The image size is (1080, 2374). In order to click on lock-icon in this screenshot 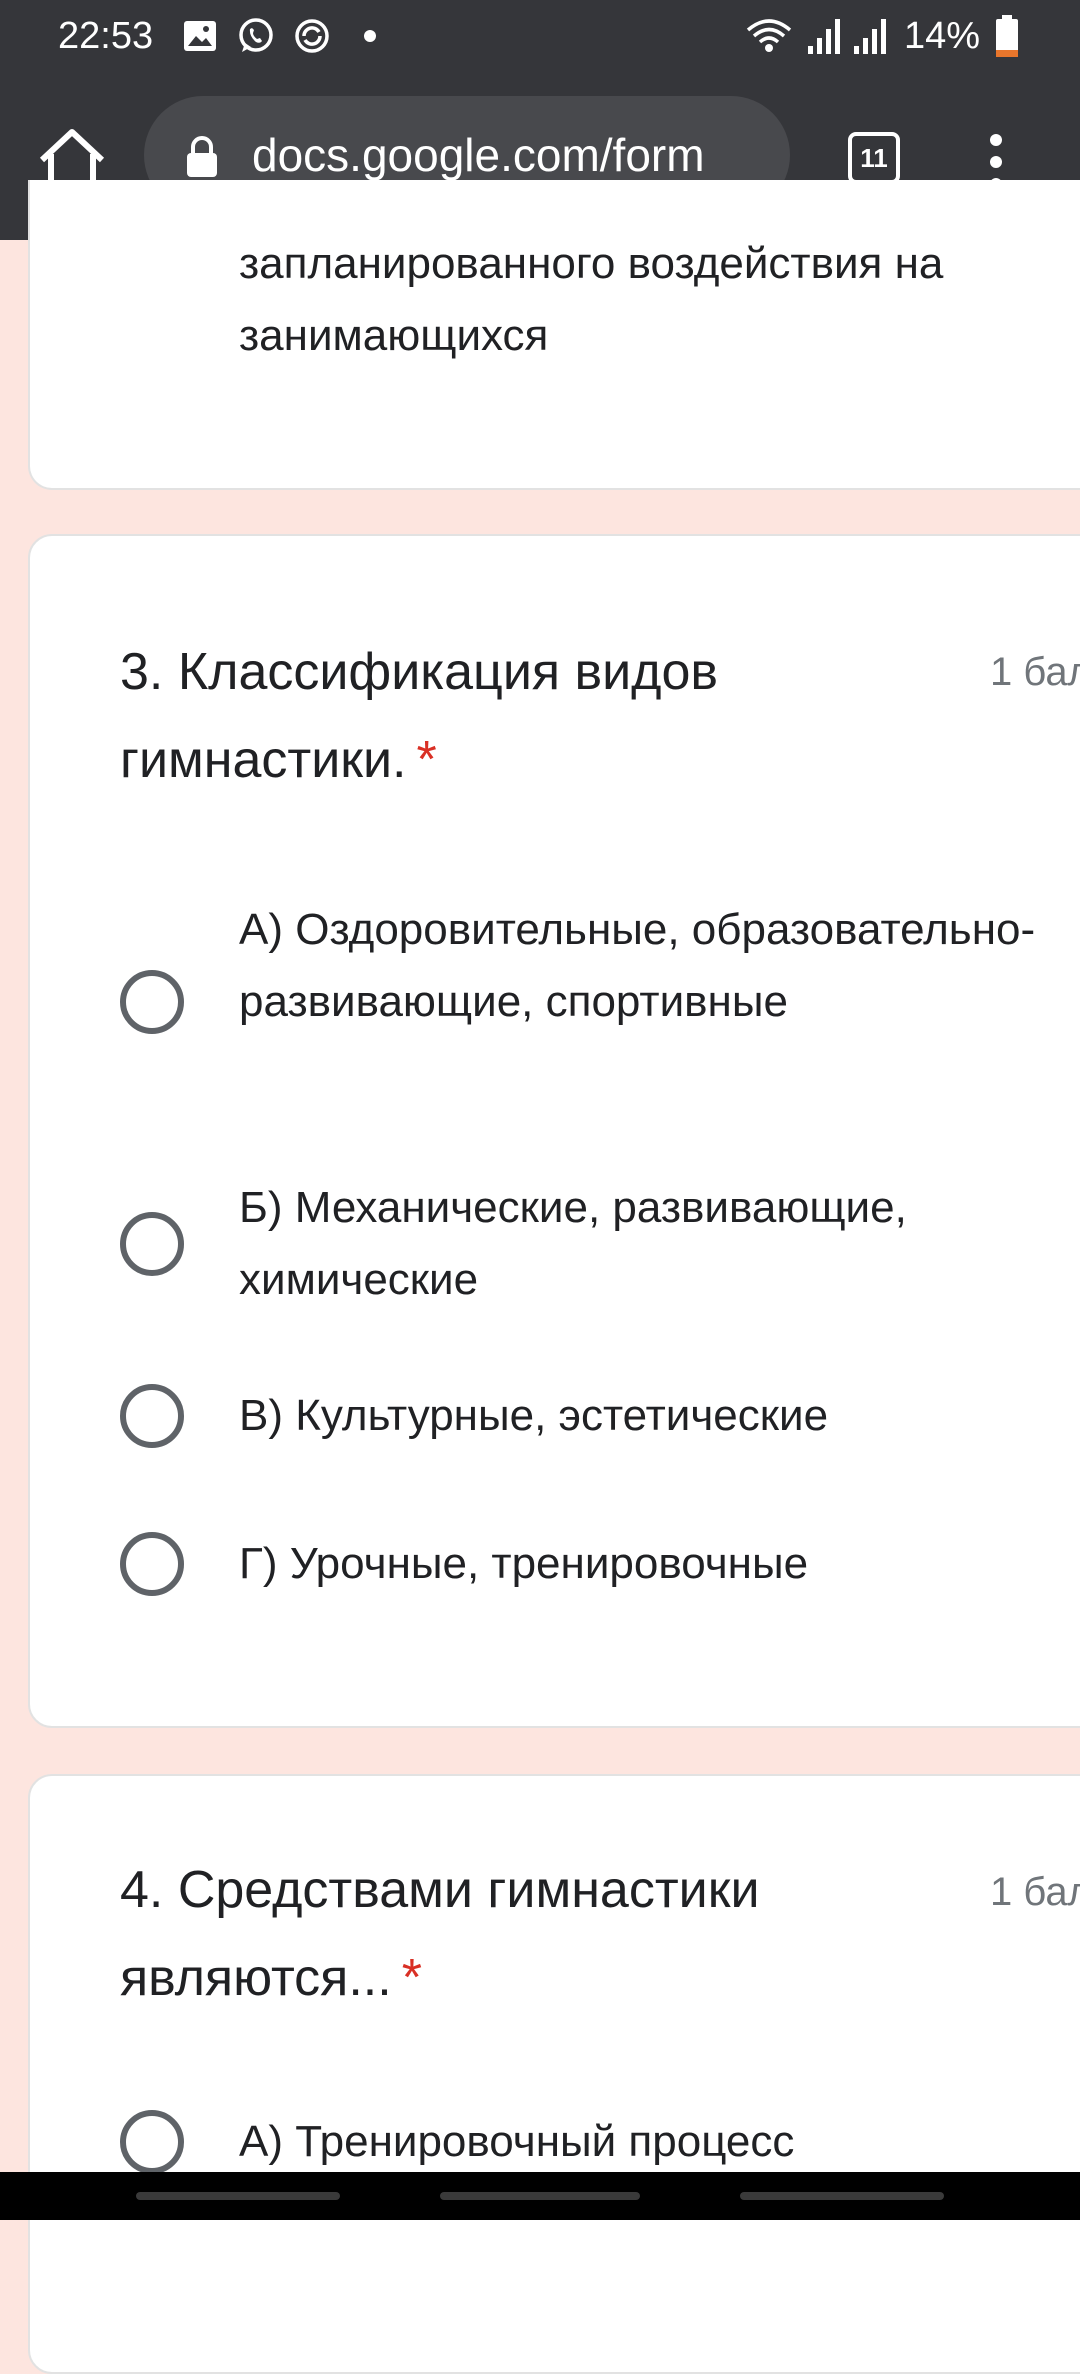, I will do `click(202, 156)`.